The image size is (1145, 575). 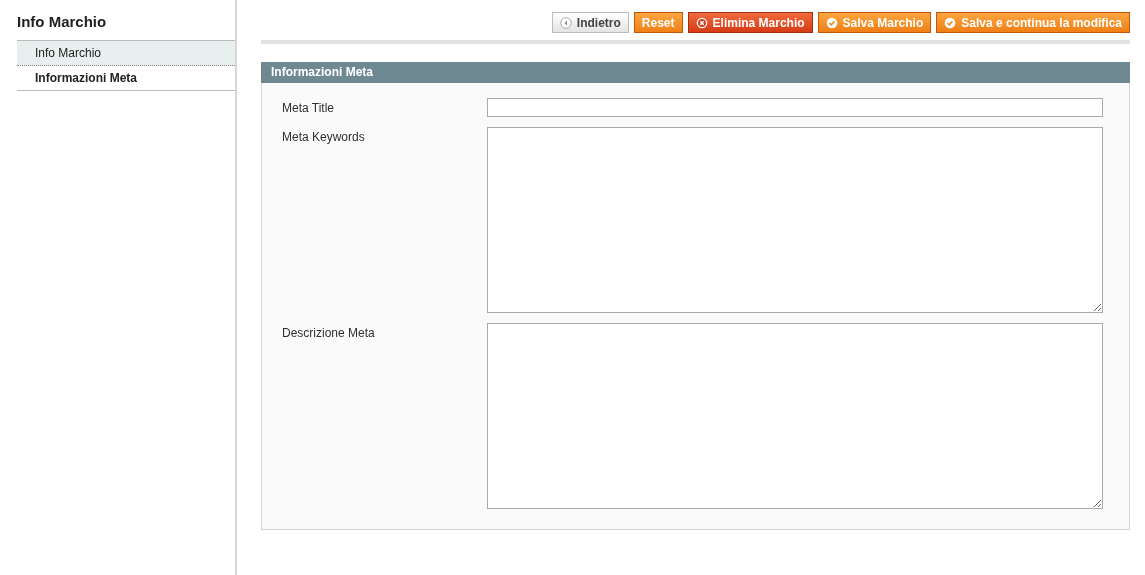 What do you see at coordinates (309, 107) in the screenshot?
I see `field-label: Meta Title` at bounding box center [309, 107].